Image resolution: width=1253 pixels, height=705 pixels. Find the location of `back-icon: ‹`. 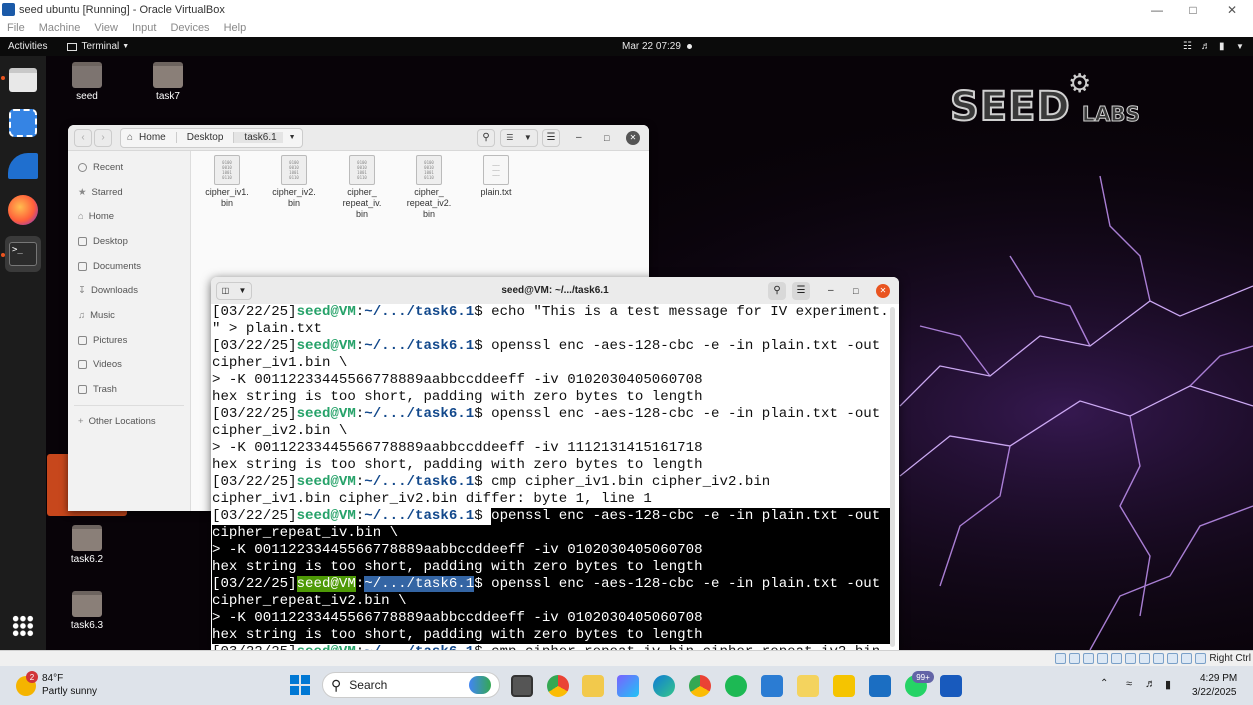

back-icon: ‹ is located at coordinates (83, 137).